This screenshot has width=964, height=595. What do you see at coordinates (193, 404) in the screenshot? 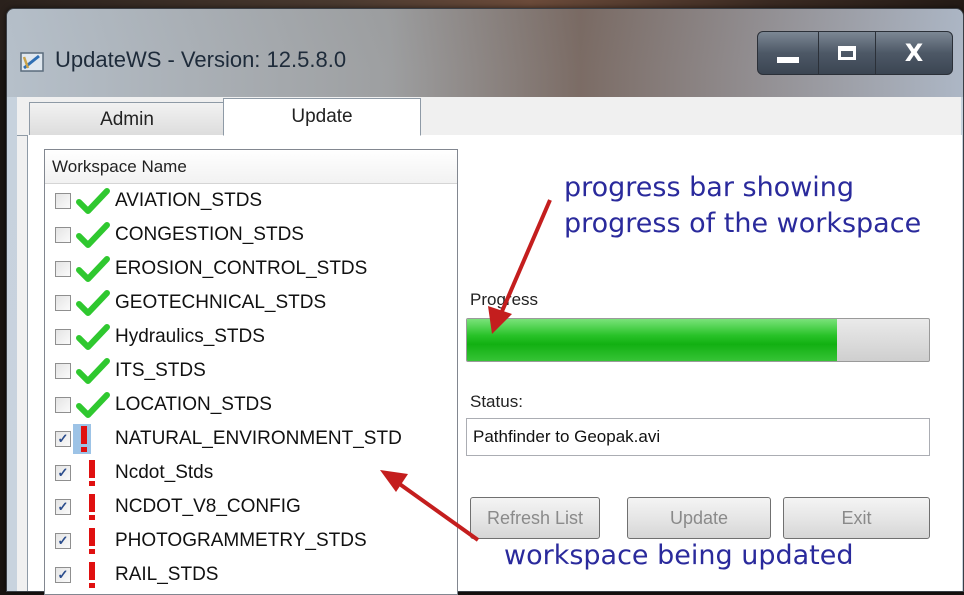
I see `workspace-name: LOCATION_STDS` at bounding box center [193, 404].